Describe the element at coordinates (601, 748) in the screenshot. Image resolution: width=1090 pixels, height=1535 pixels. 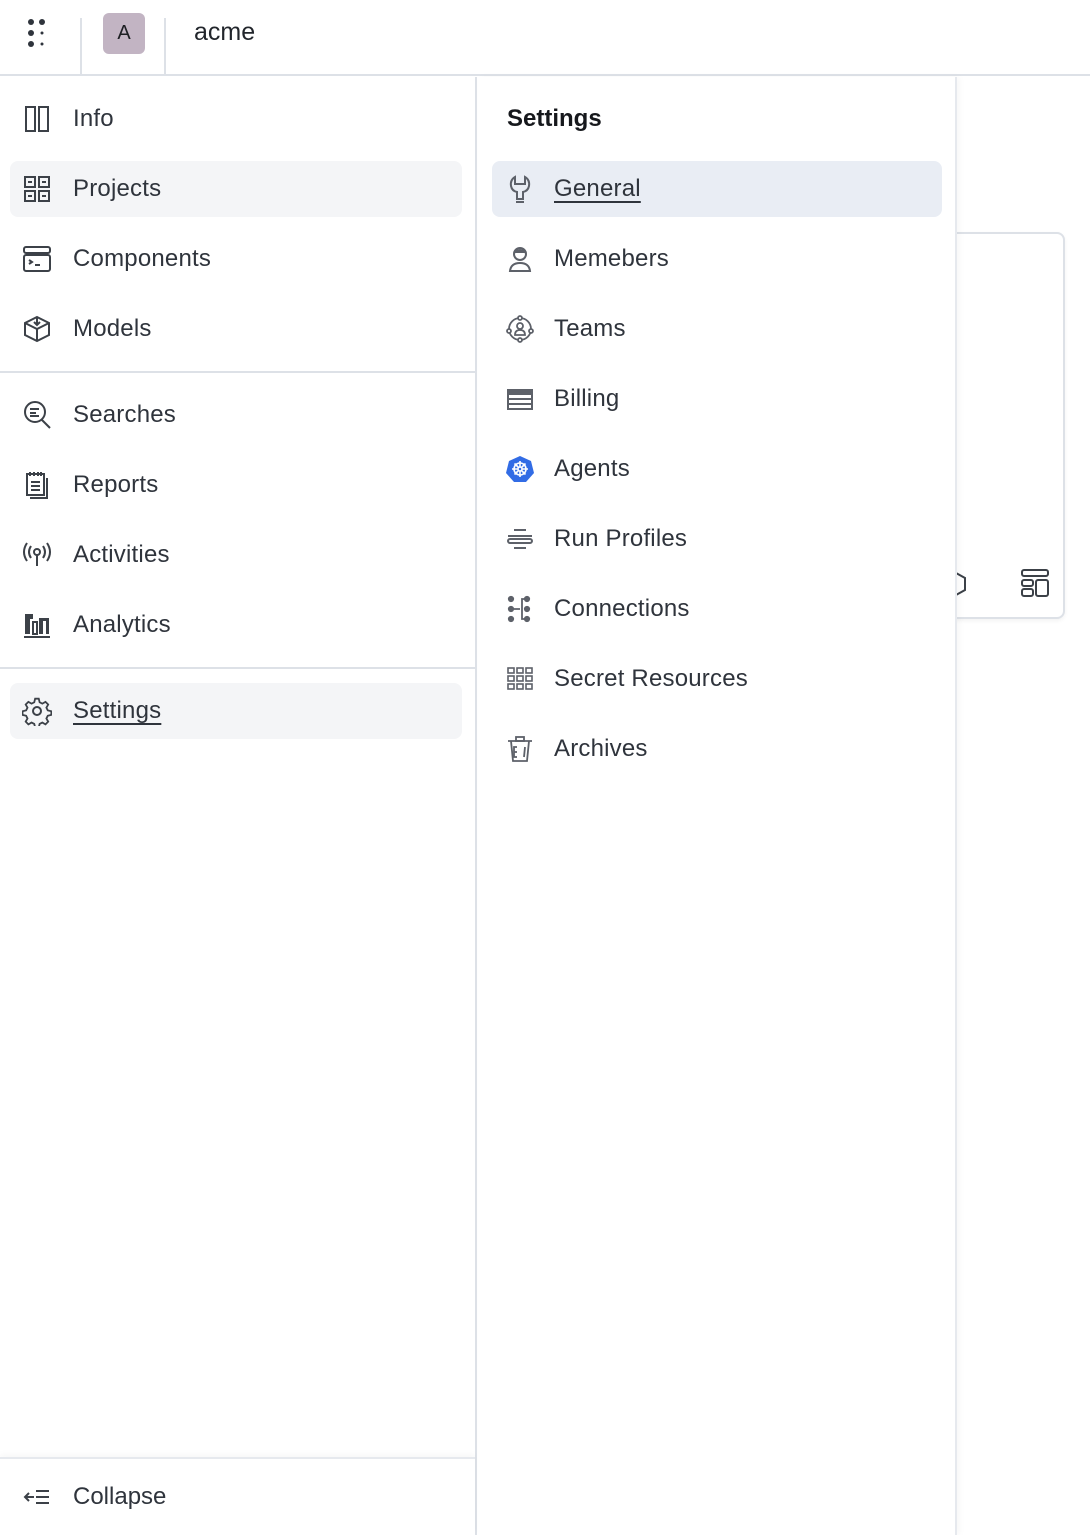
I see `submenu-item-label: Archives` at that location.